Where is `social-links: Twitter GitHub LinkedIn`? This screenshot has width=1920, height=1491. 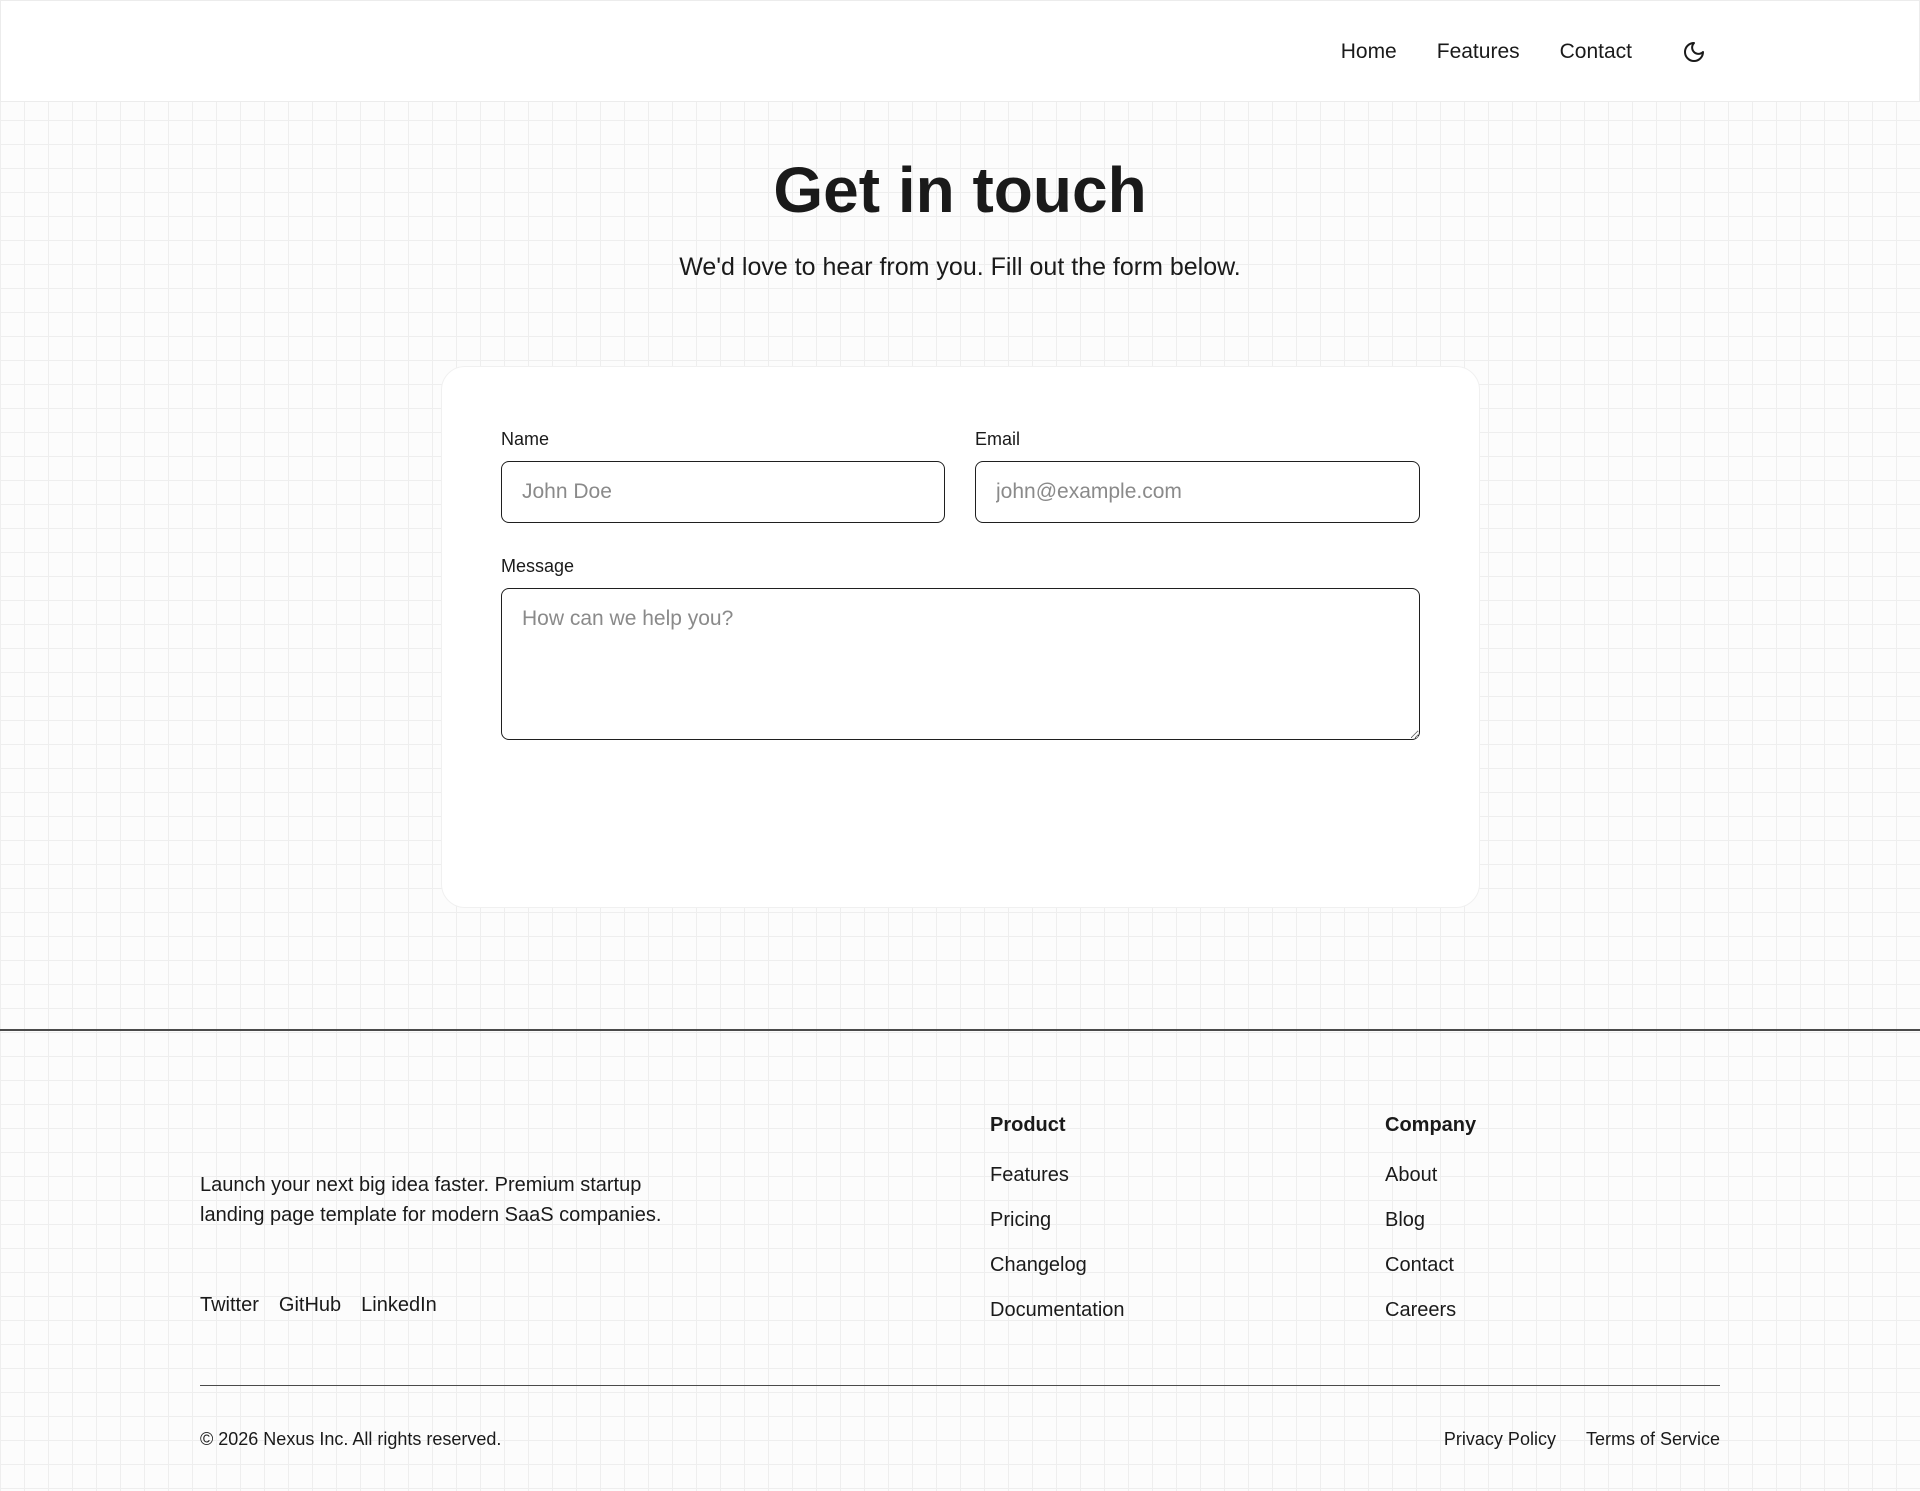 social-links: Twitter GitHub LinkedIn is located at coordinates (328, 1305).